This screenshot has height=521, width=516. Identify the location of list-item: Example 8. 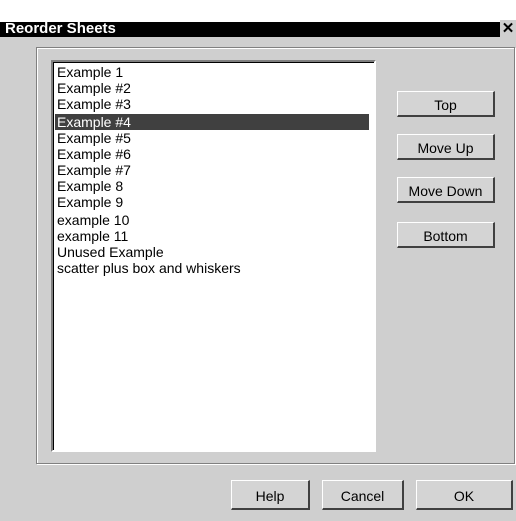
(90, 186).